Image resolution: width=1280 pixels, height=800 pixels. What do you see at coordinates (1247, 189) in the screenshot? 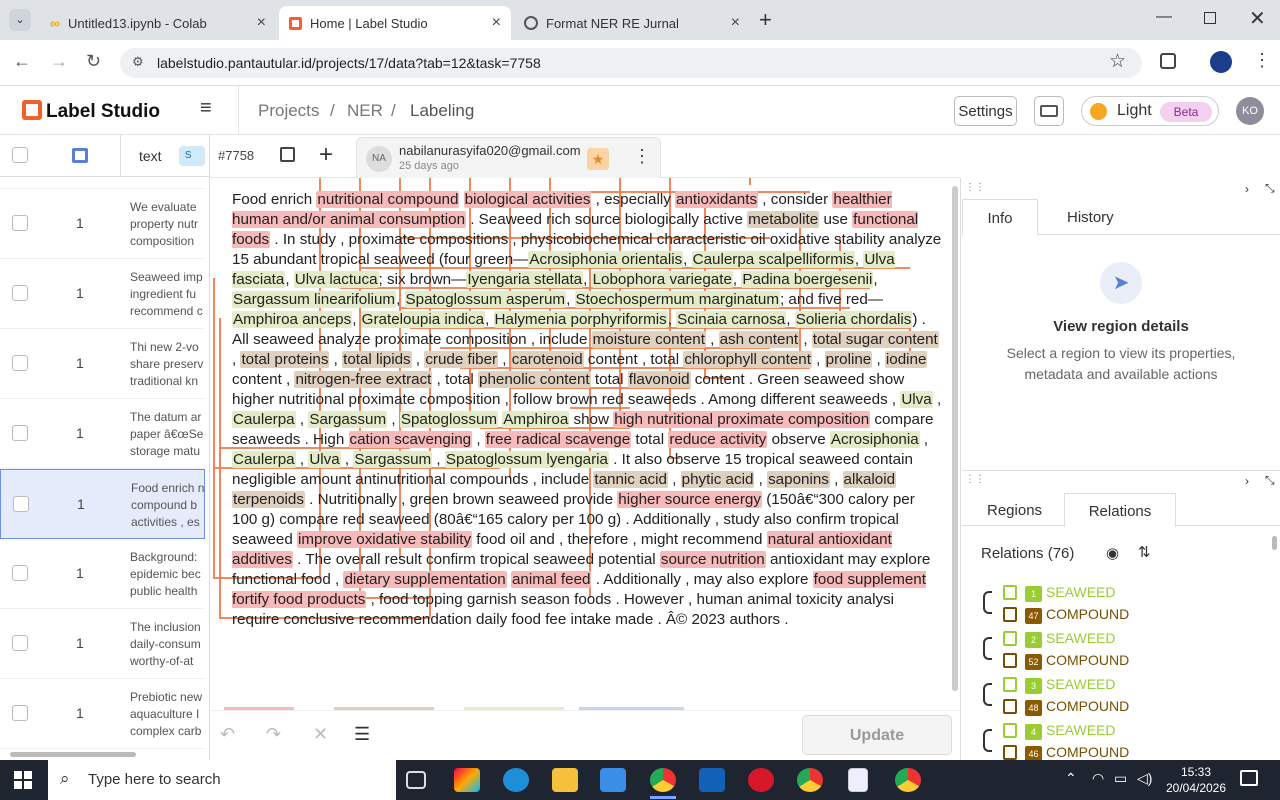
I see `collapse-icon: ›` at bounding box center [1247, 189].